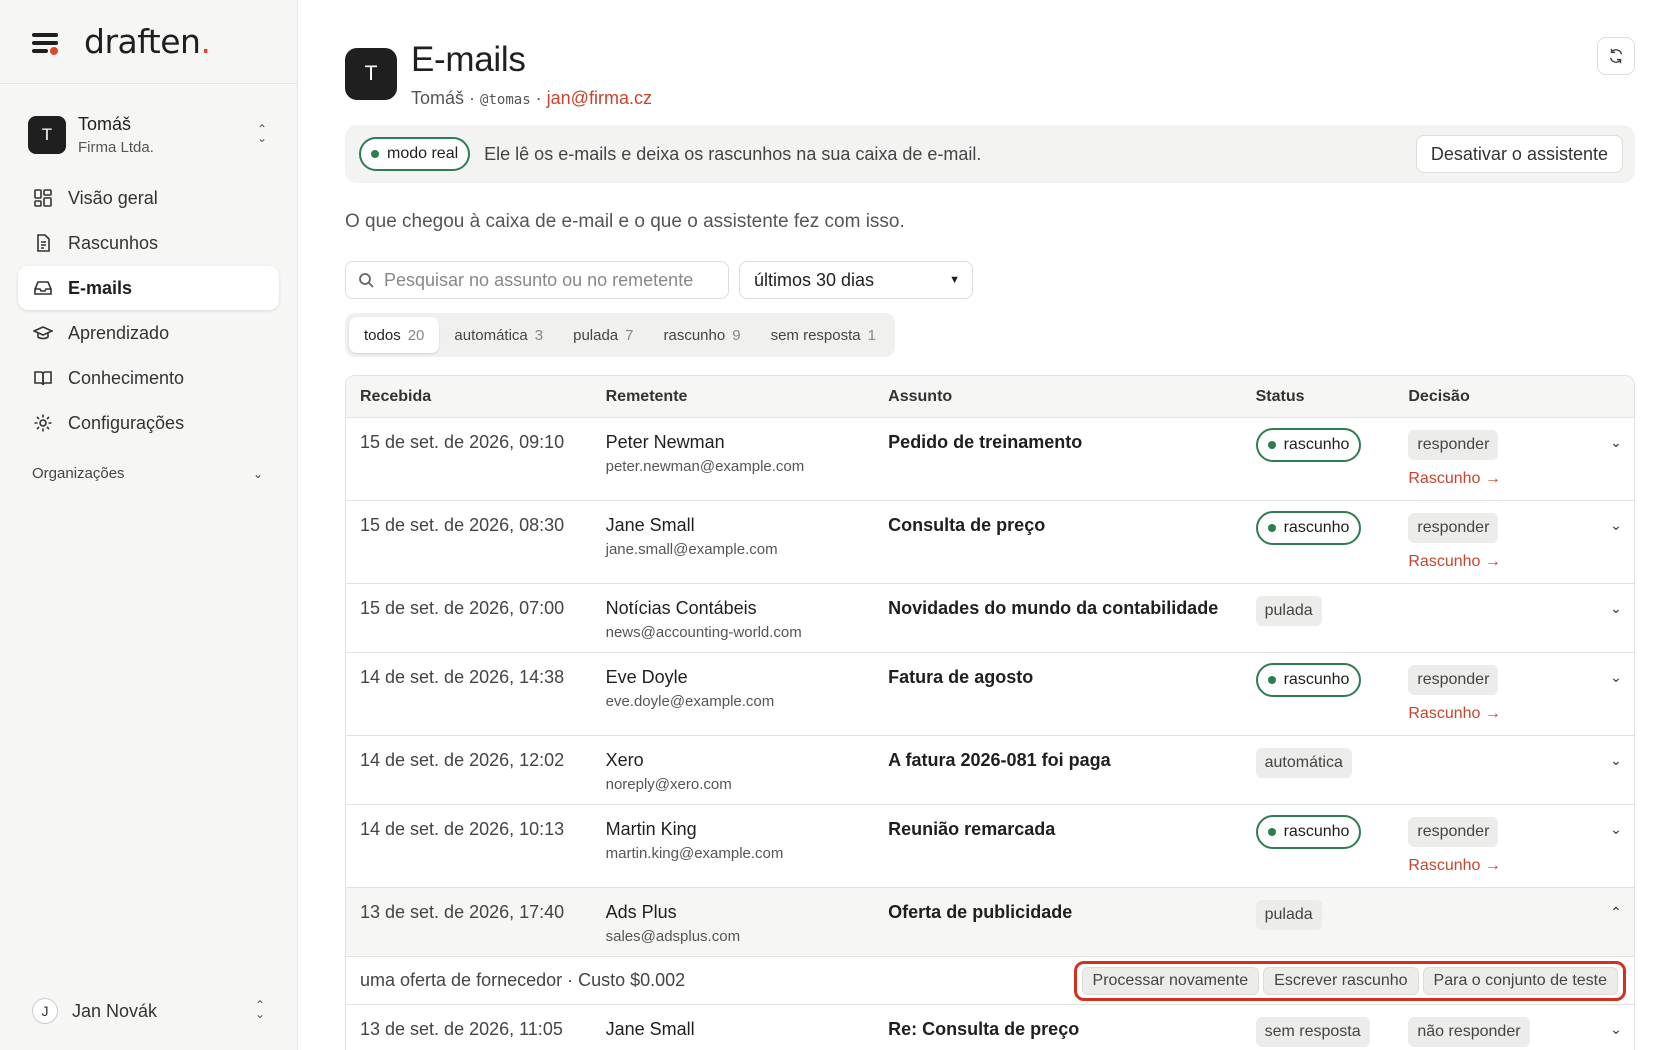 This screenshot has width=1680, height=1050. I want to click on sender-email: noreply@xero.com, so click(668, 784).